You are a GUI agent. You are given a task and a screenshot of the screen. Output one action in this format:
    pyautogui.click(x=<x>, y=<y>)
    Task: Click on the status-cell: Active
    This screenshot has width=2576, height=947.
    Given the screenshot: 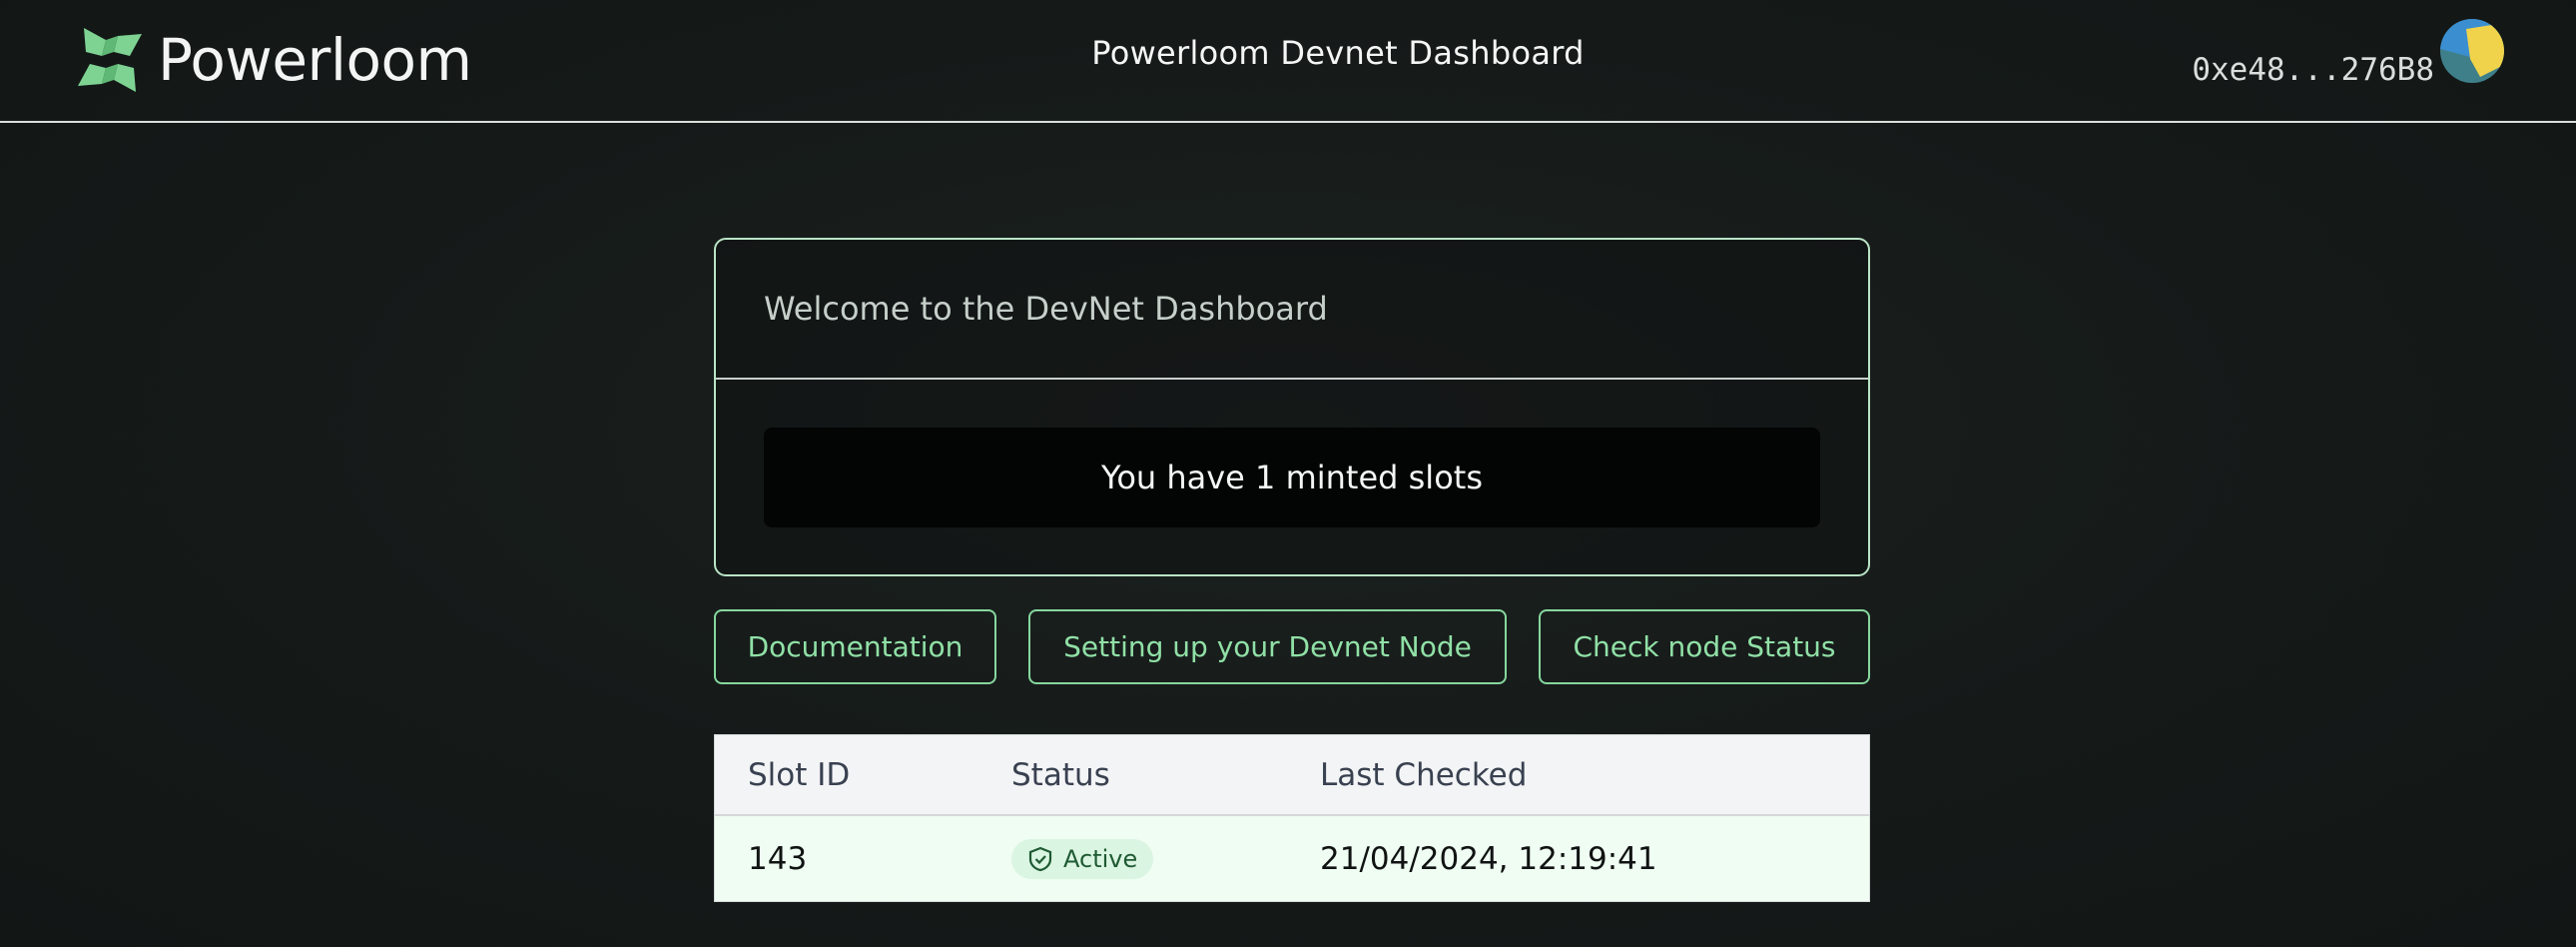 What is the action you would take?
    pyautogui.click(x=1083, y=858)
    